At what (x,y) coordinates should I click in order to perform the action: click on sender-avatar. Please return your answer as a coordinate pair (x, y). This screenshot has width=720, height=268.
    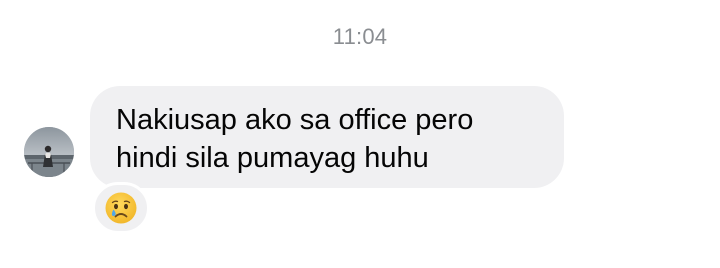
    Looking at the image, I should click on (49, 152).